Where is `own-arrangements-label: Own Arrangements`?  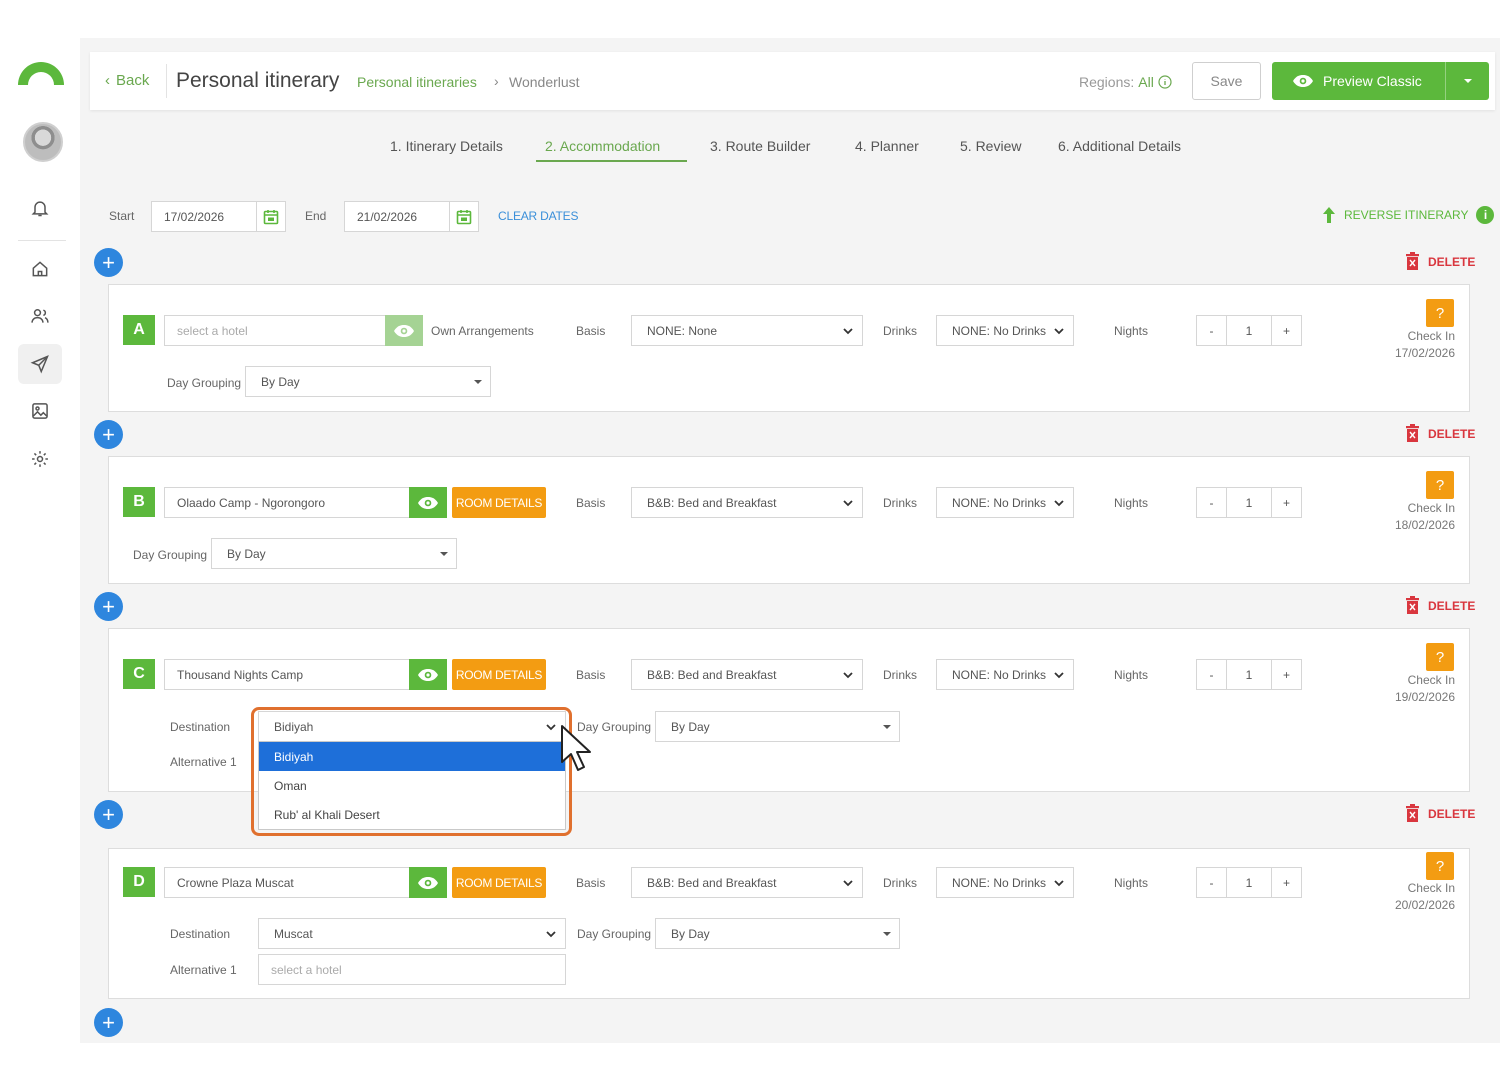 own-arrangements-label: Own Arrangements is located at coordinates (482, 331).